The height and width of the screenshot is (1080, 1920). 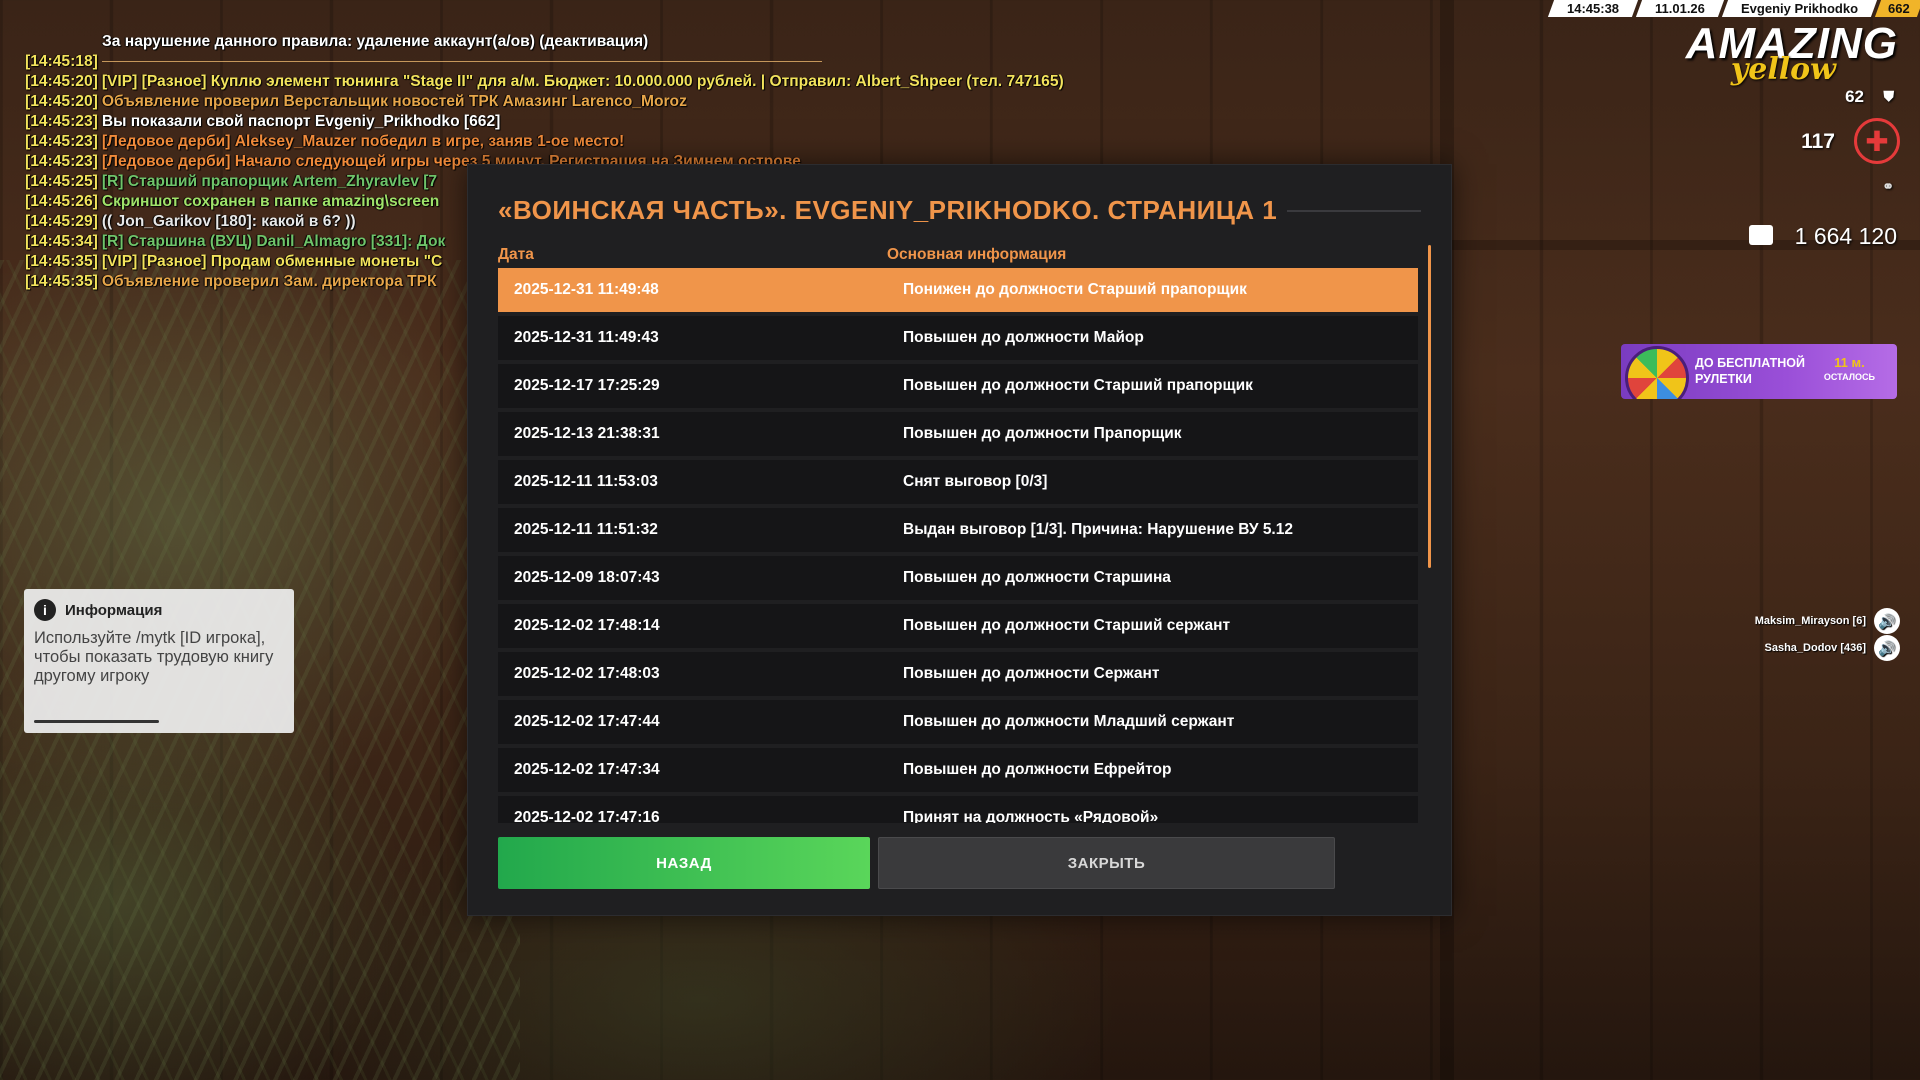 I want to click on row-info: Повышен до должности Старший сержант, so click(x=1067, y=625).